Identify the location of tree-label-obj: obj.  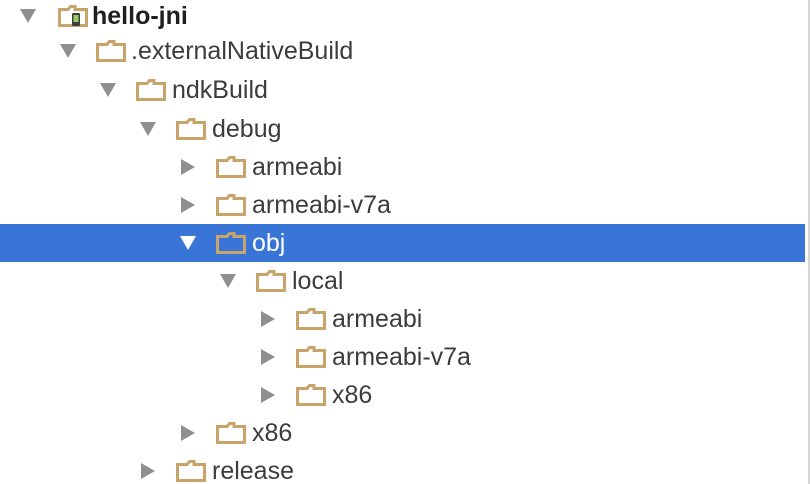
(269, 243).